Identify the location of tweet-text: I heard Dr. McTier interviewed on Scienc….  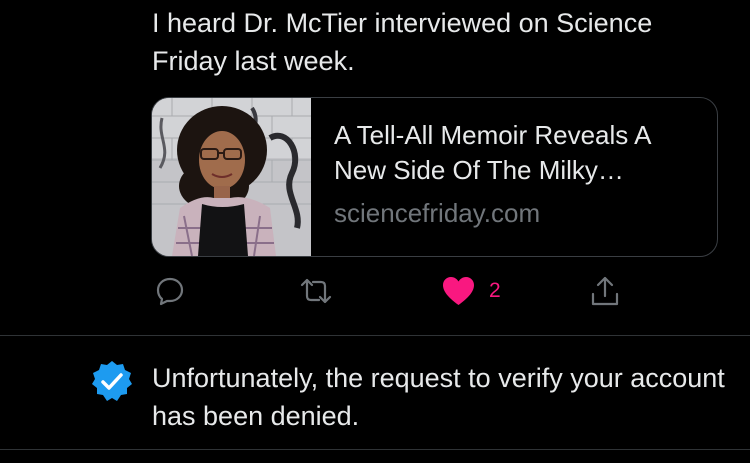
(402, 42).